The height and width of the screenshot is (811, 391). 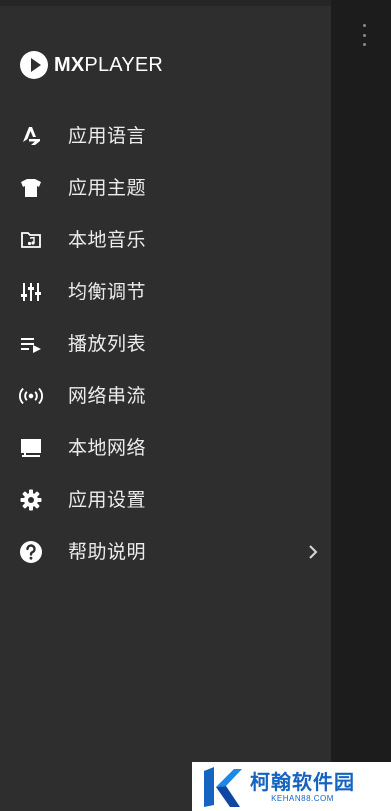 I want to click on menu-item-playlist: 播放列表, so click(x=165, y=344).